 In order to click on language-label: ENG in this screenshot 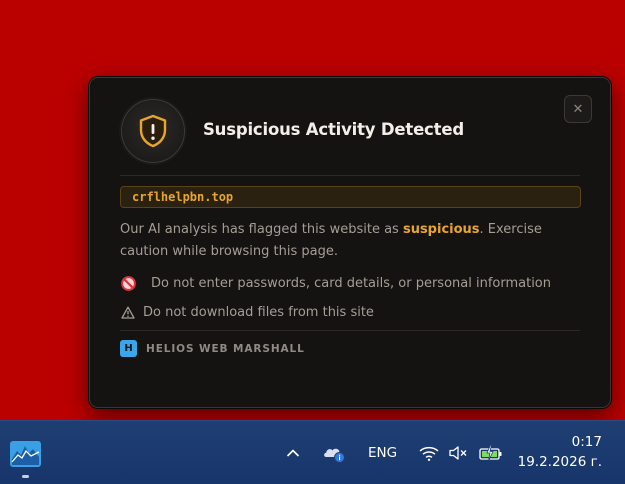, I will do `click(383, 452)`.